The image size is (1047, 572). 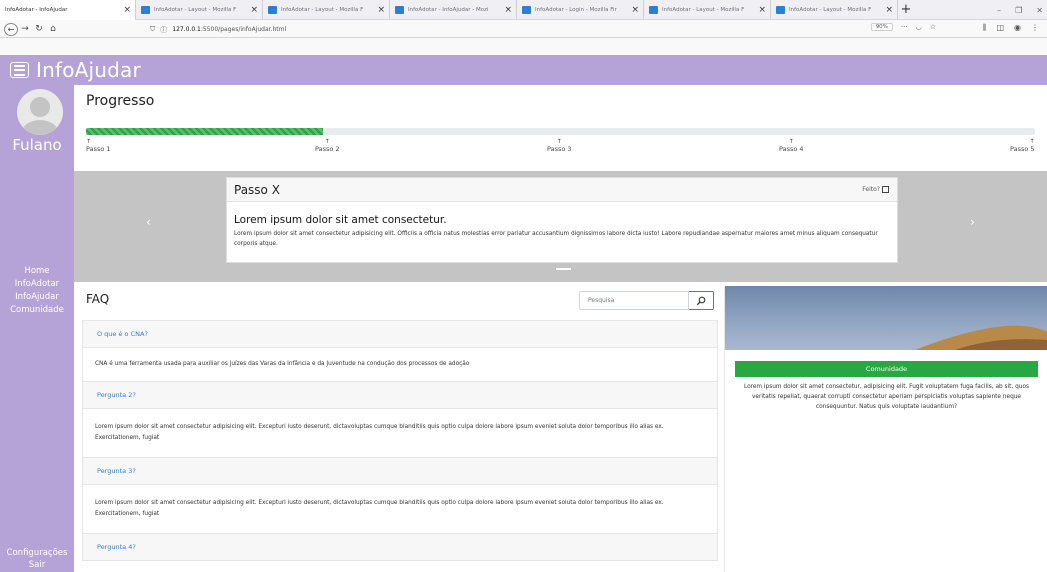 What do you see at coordinates (400, 547) in the screenshot?
I see `faq-question: Pergunta 4?` at bounding box center [400, 547].